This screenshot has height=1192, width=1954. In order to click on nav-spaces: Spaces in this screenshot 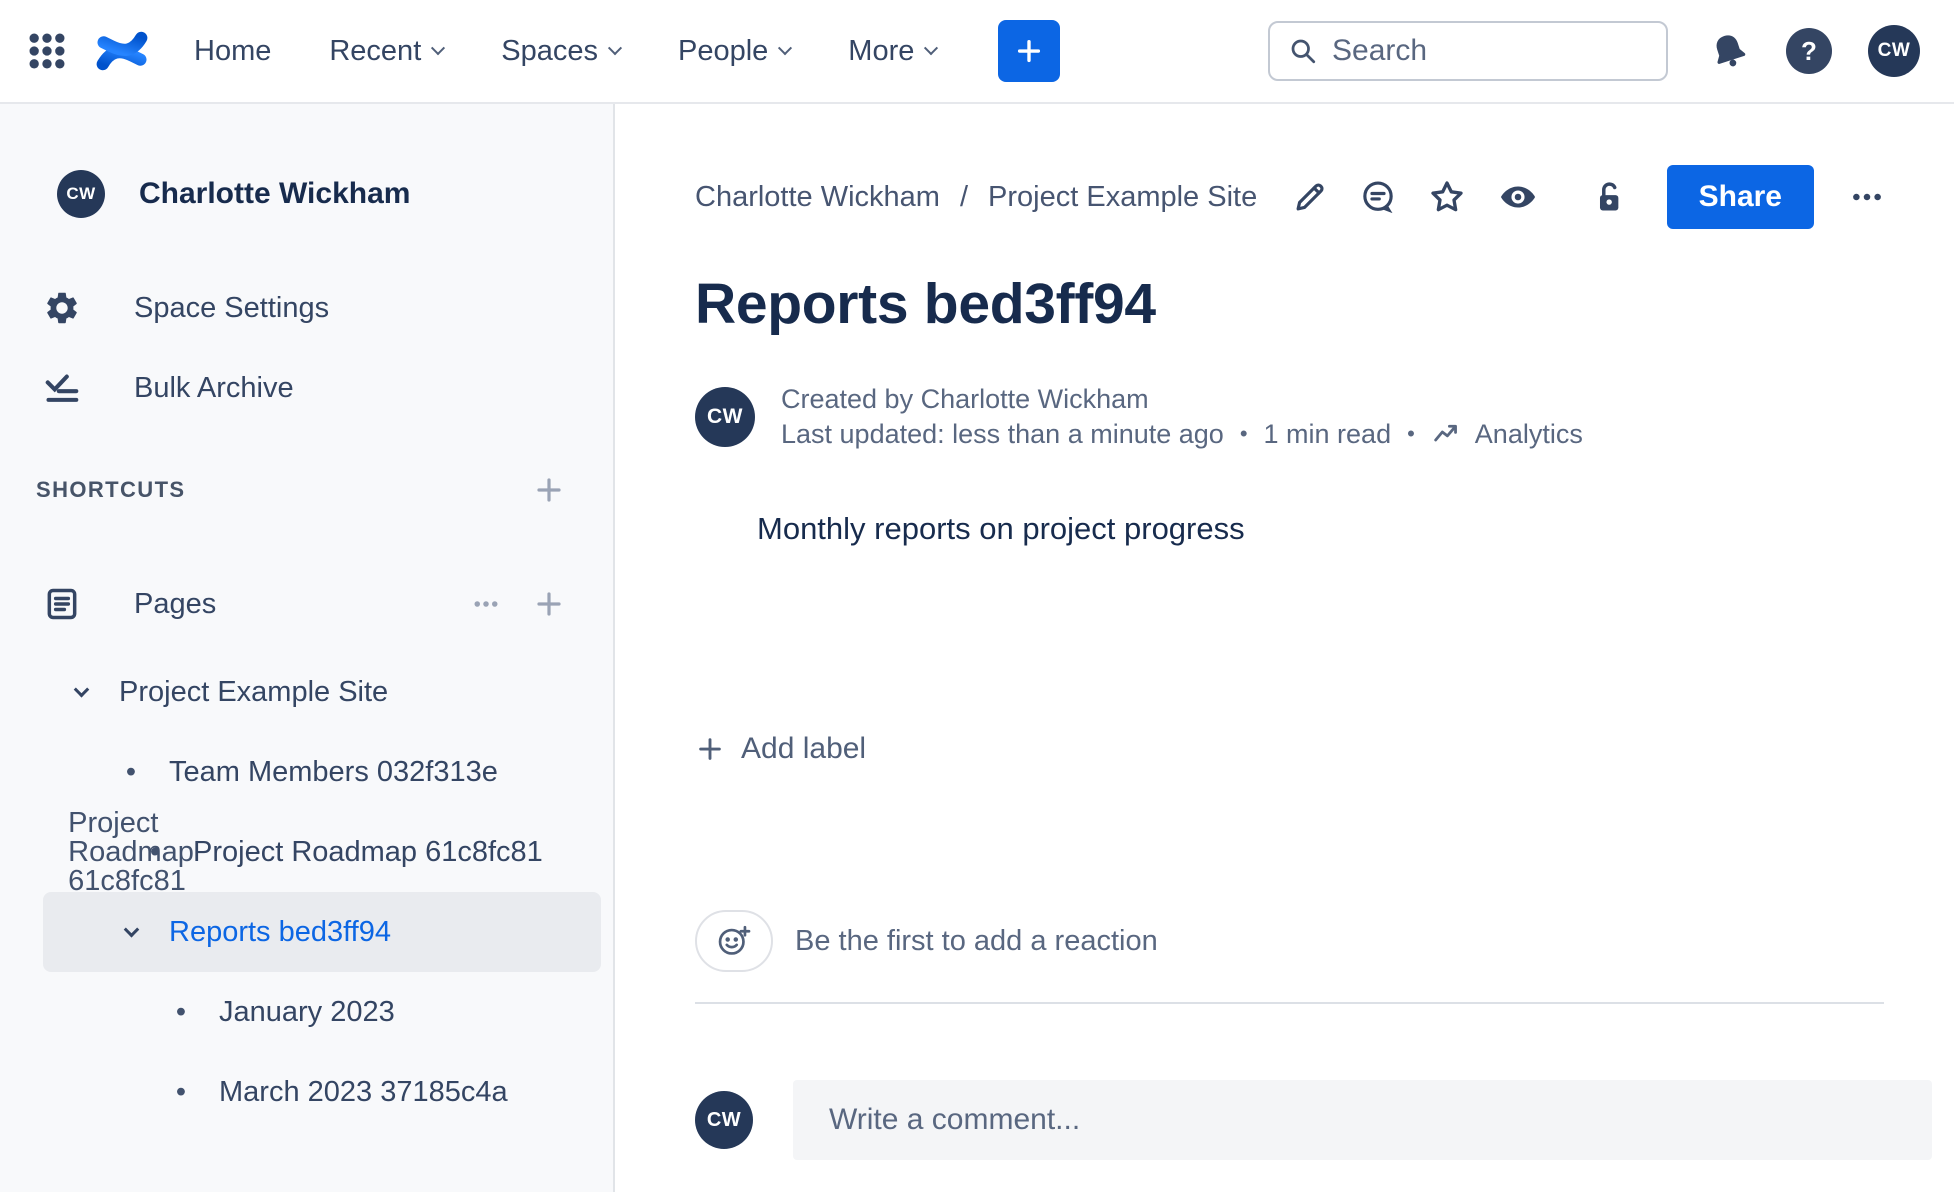, I will do `click(562, 51)`.